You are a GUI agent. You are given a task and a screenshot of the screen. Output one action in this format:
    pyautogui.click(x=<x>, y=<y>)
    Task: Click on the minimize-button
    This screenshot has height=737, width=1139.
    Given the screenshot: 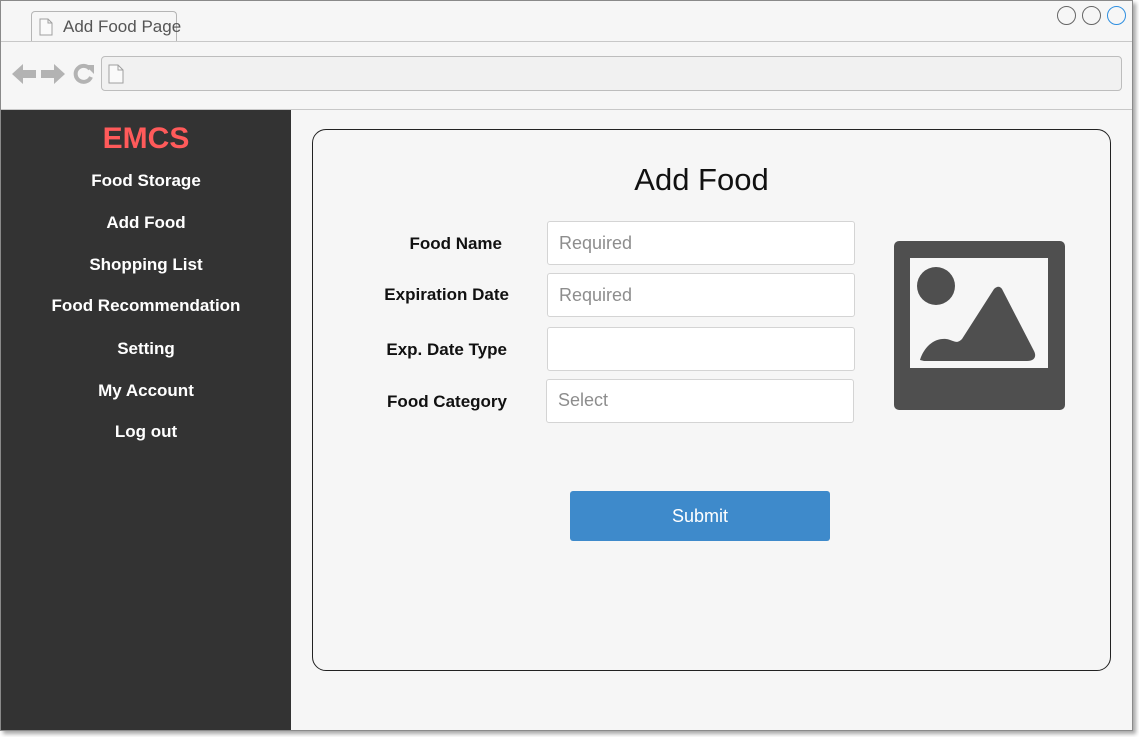 What is the action you would take?
    pyautogui.click(x=1066, y=15)
    